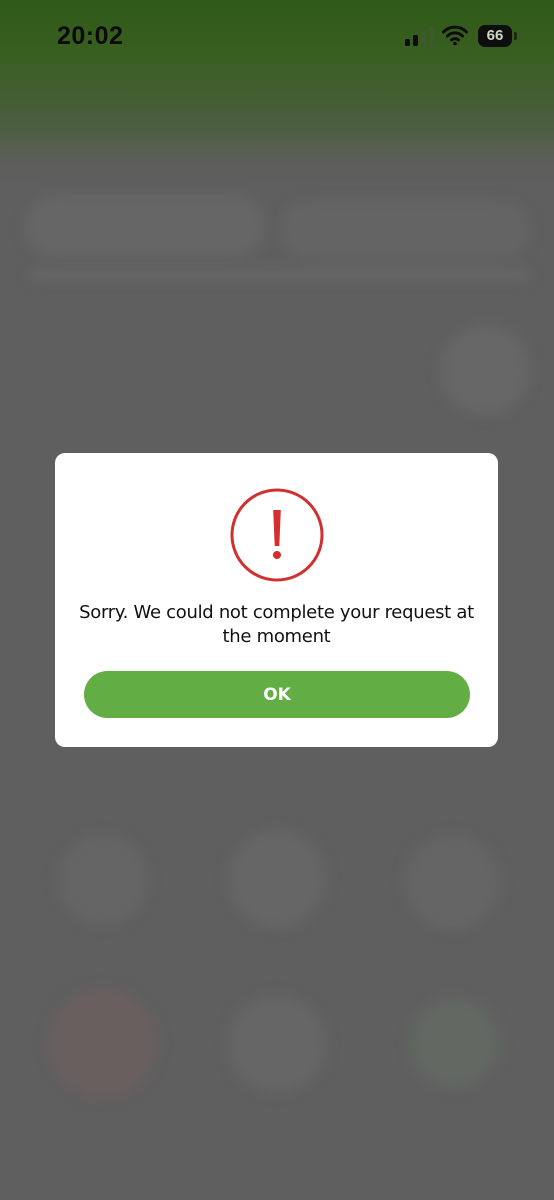 The width and height of the screenshot is (554, 1200). What do you see at coordinates (280, 274) in the screenshot?
I see `background-divider` at bounding box center [280, 274].